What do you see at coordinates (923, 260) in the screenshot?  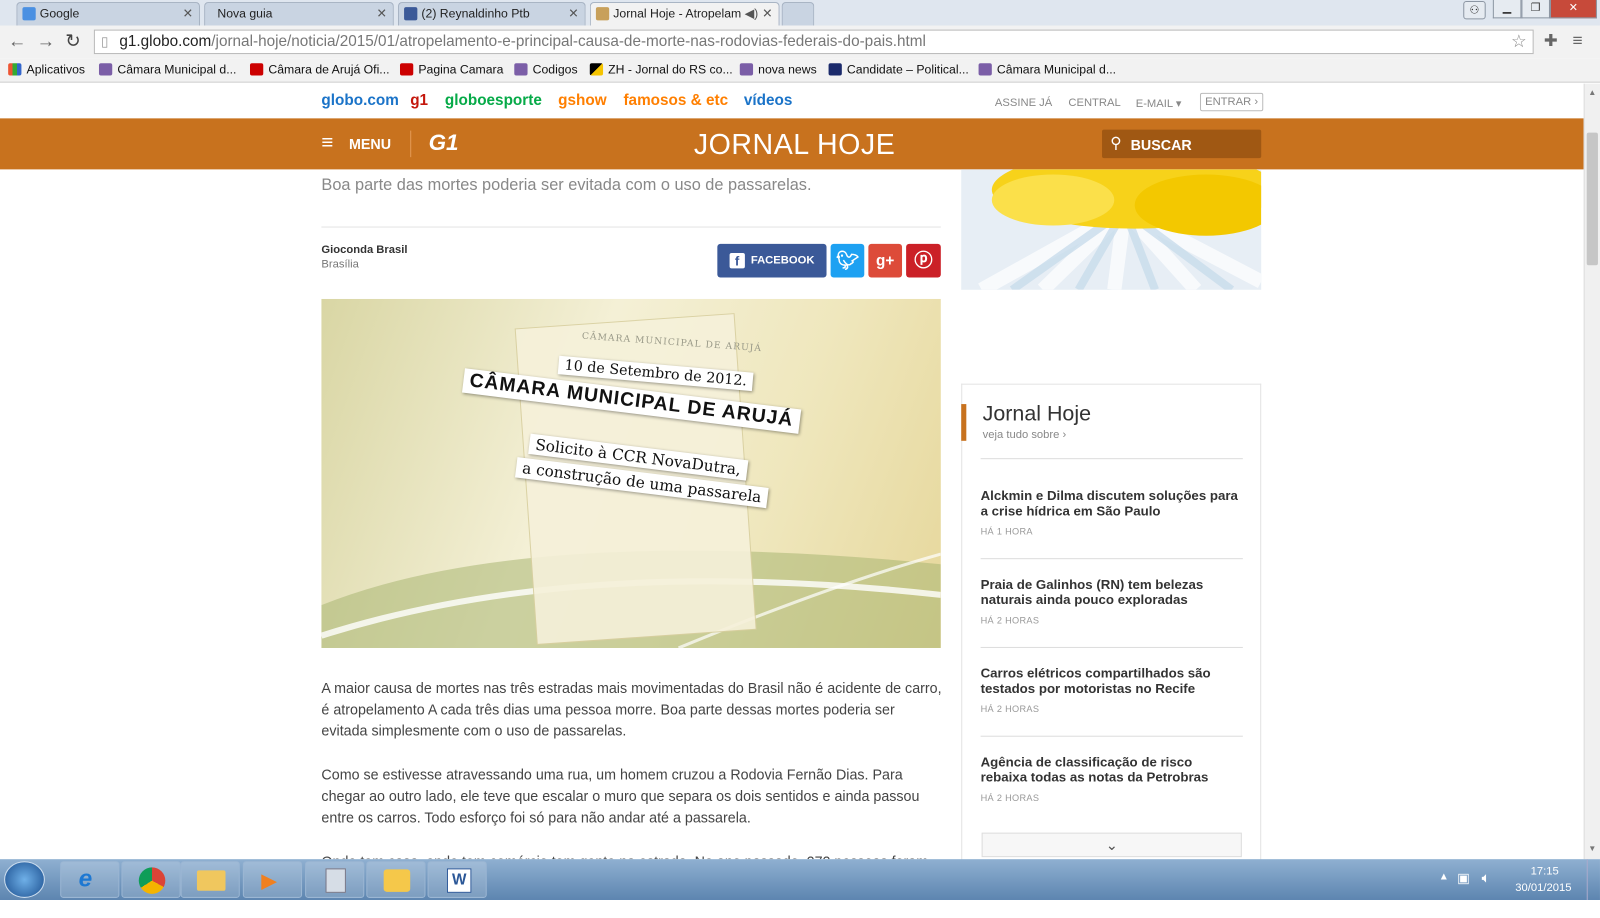 I see `pinterest-share-button: ⓟ` at bounding box center [923, 260].